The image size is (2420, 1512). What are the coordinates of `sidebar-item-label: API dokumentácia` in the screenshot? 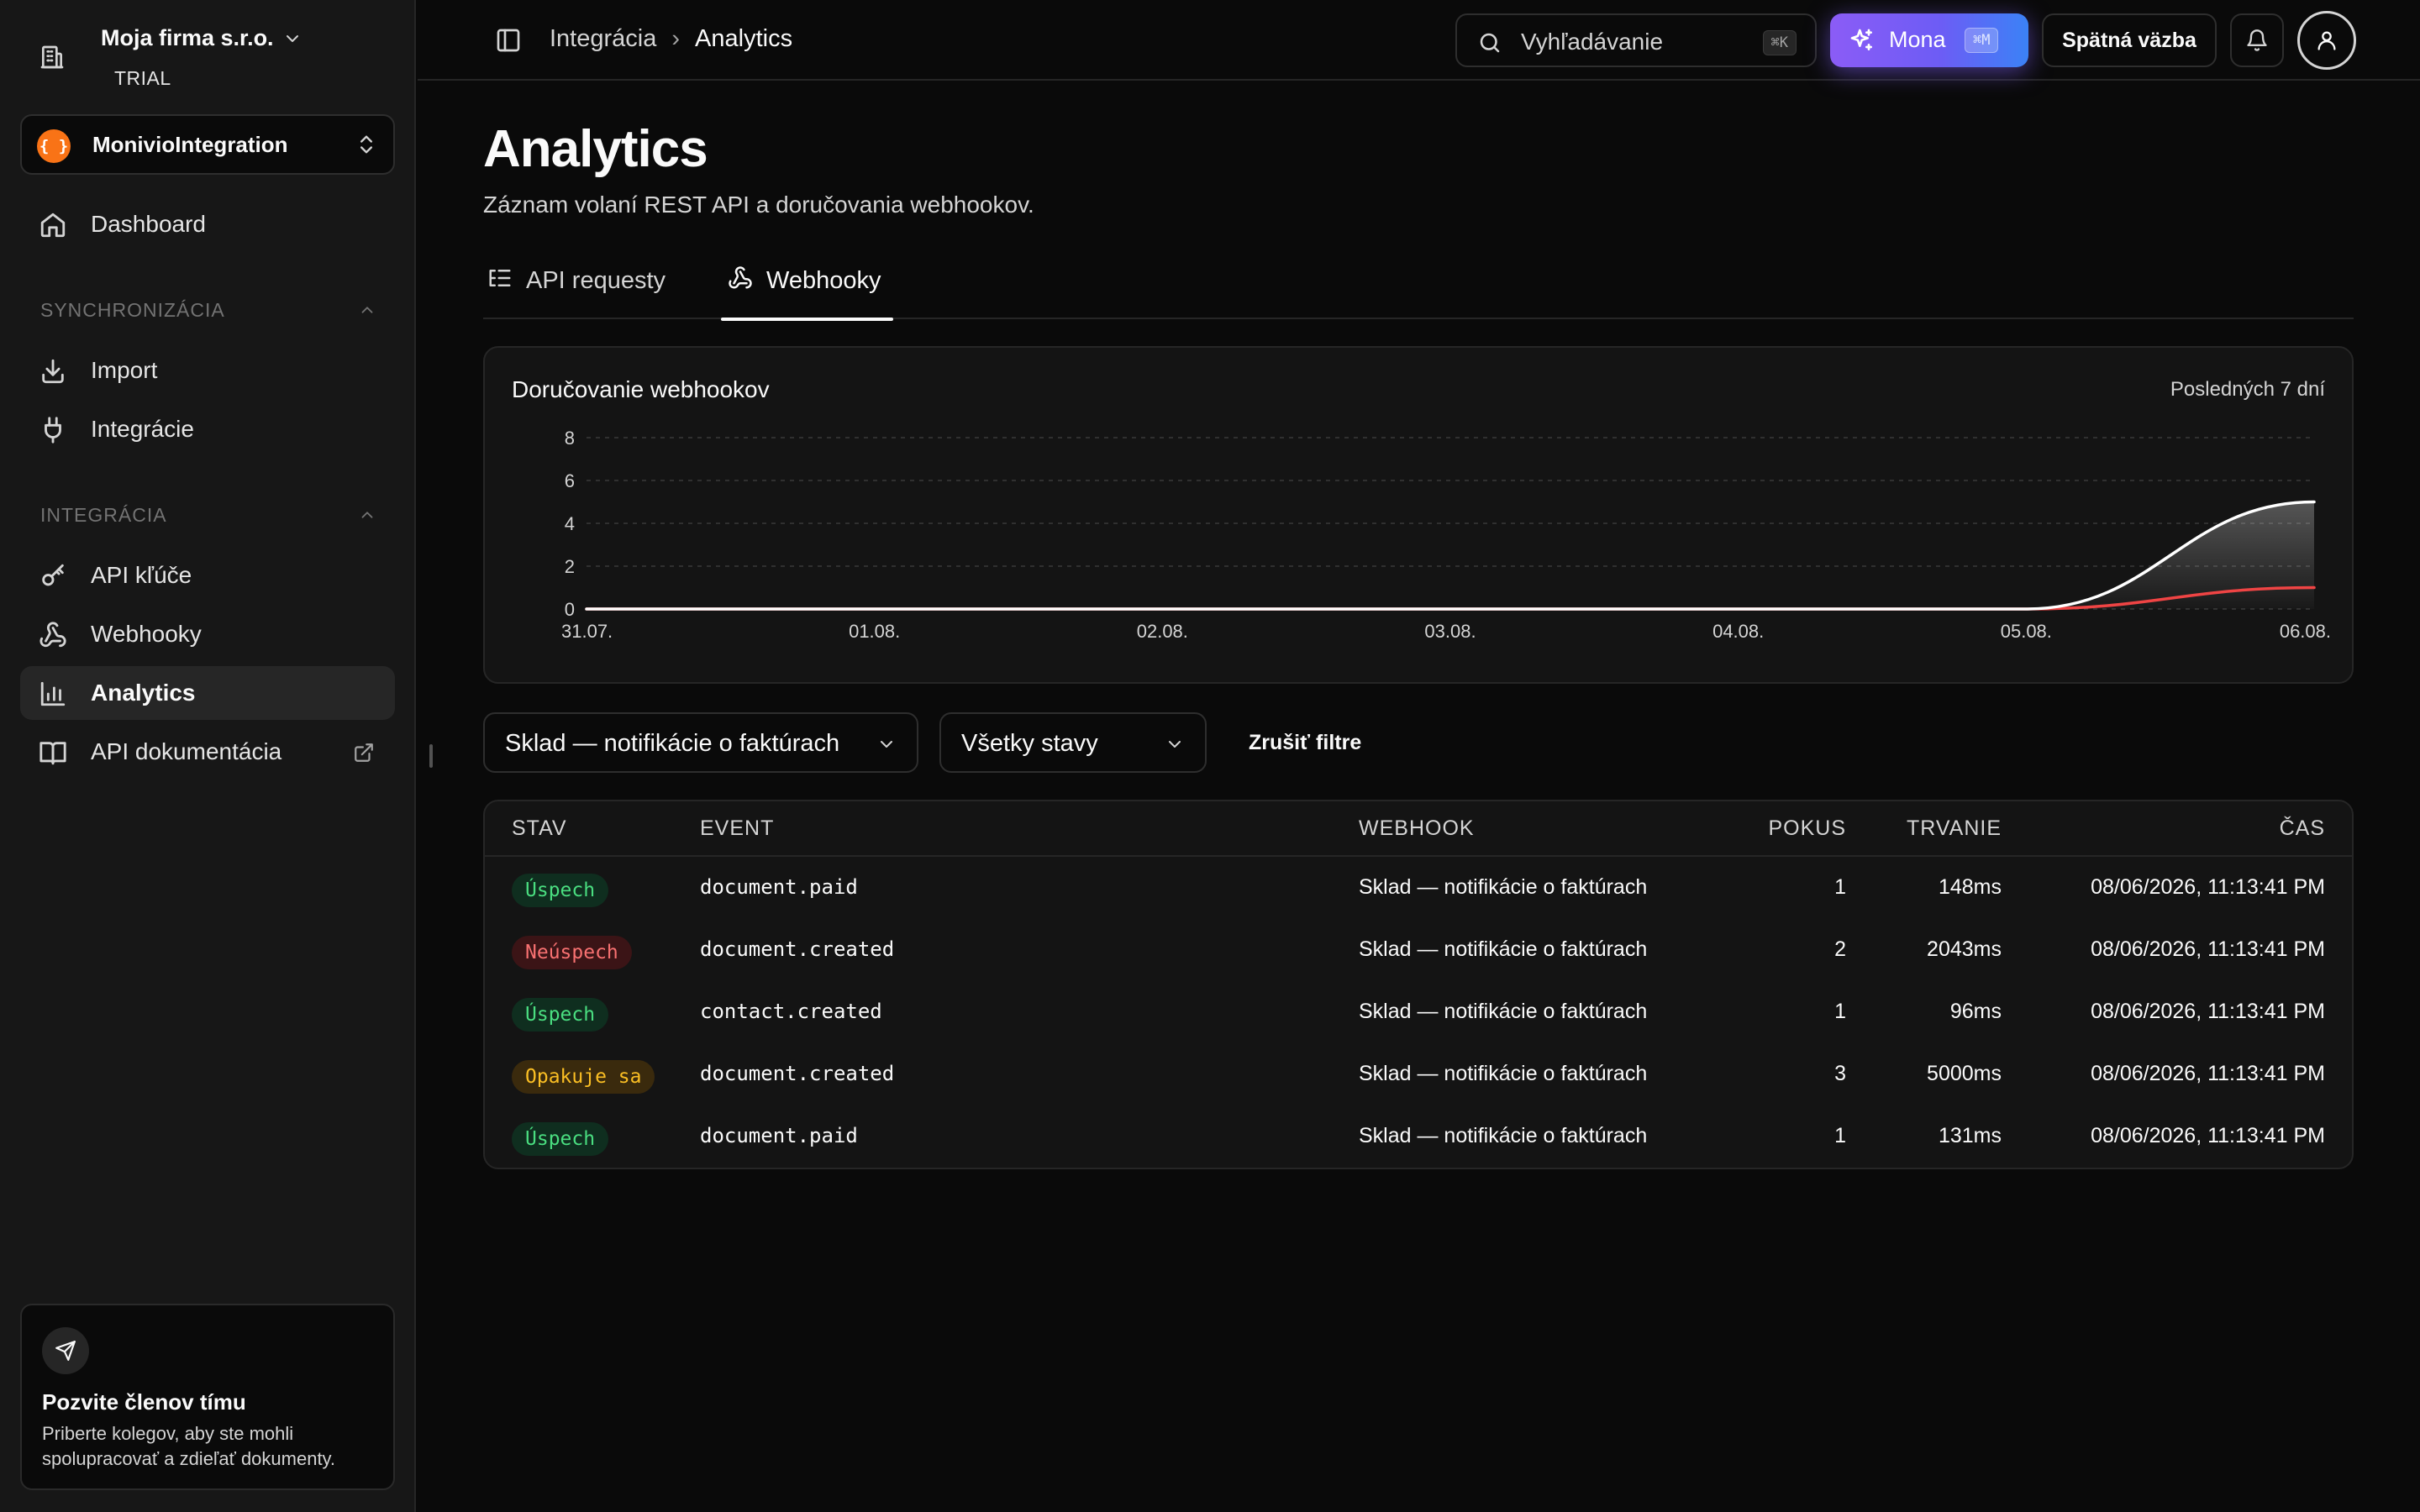 It's located at (187, 751).